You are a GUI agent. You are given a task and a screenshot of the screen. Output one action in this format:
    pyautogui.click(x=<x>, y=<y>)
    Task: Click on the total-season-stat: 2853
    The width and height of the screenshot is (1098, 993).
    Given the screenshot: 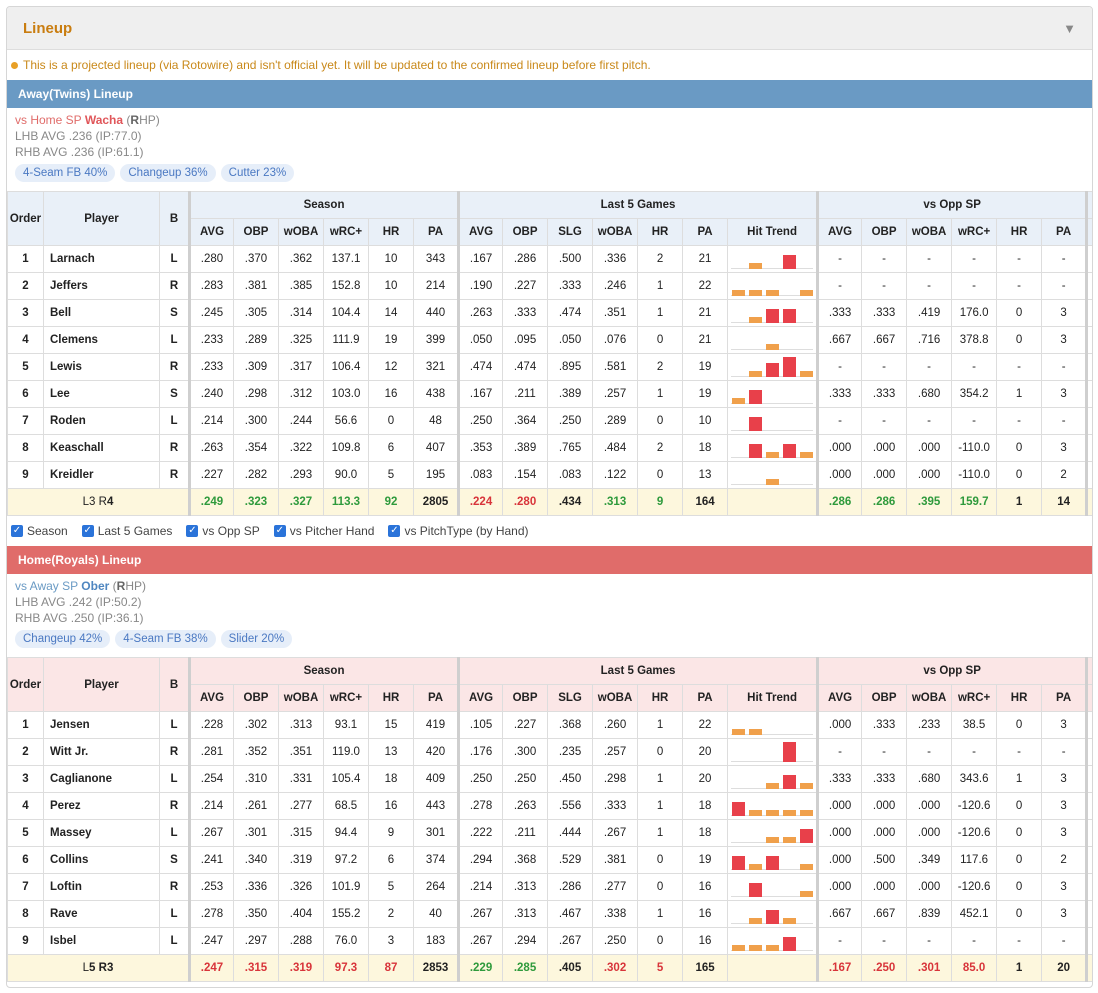 What is the action you would take?
    pyautogui.click(x=436, y=968)
    